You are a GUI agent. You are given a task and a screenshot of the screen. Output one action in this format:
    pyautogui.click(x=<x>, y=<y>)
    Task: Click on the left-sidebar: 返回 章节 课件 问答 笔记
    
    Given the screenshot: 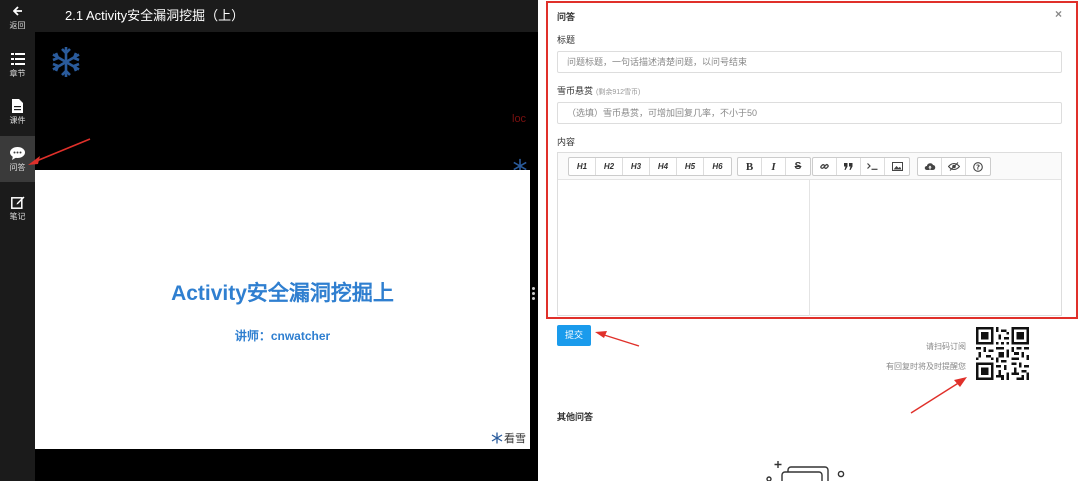 What is the action you would take?
    pyautogui.click(x=17, y=240)
    